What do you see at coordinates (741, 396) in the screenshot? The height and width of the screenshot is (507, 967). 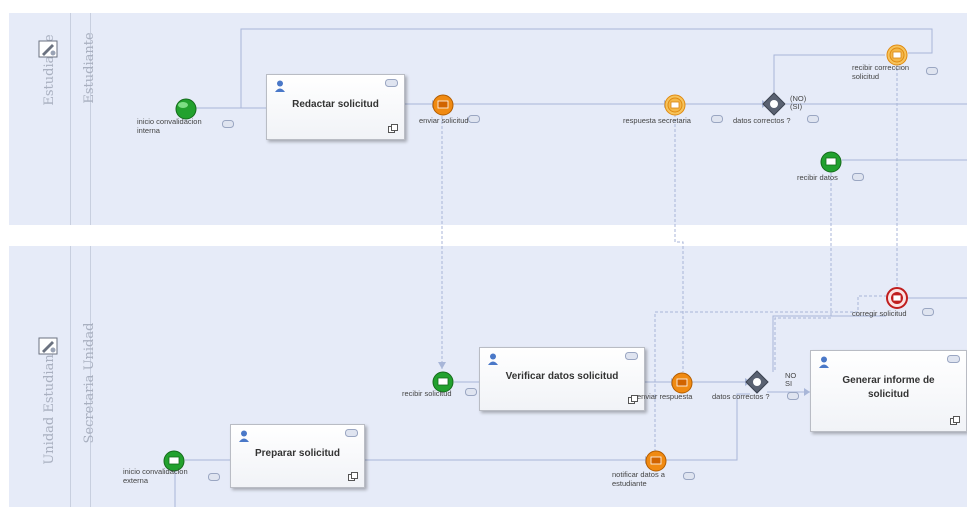 I see `label-datos-correctos-bottom: datos correctos ?` at bounding box center [741, 396].